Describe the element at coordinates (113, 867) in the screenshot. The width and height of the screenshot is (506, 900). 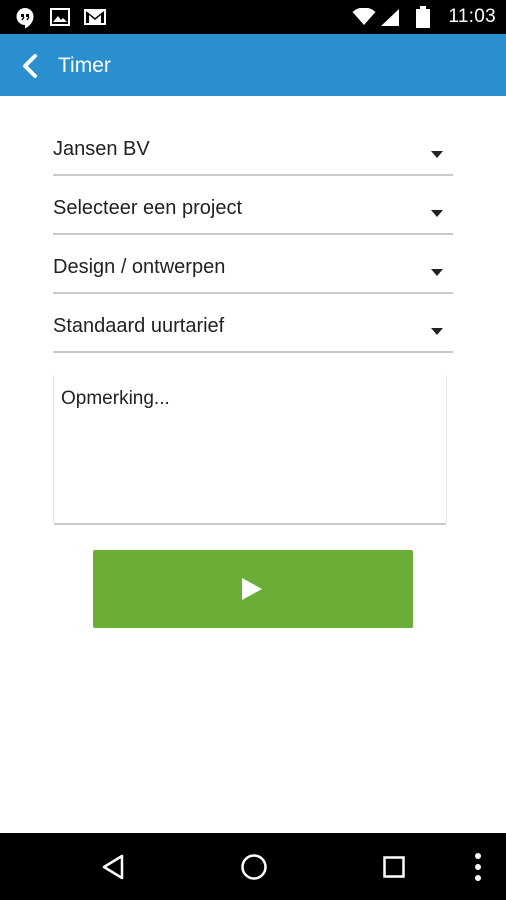
I see `back-triangle-icon` at that location.